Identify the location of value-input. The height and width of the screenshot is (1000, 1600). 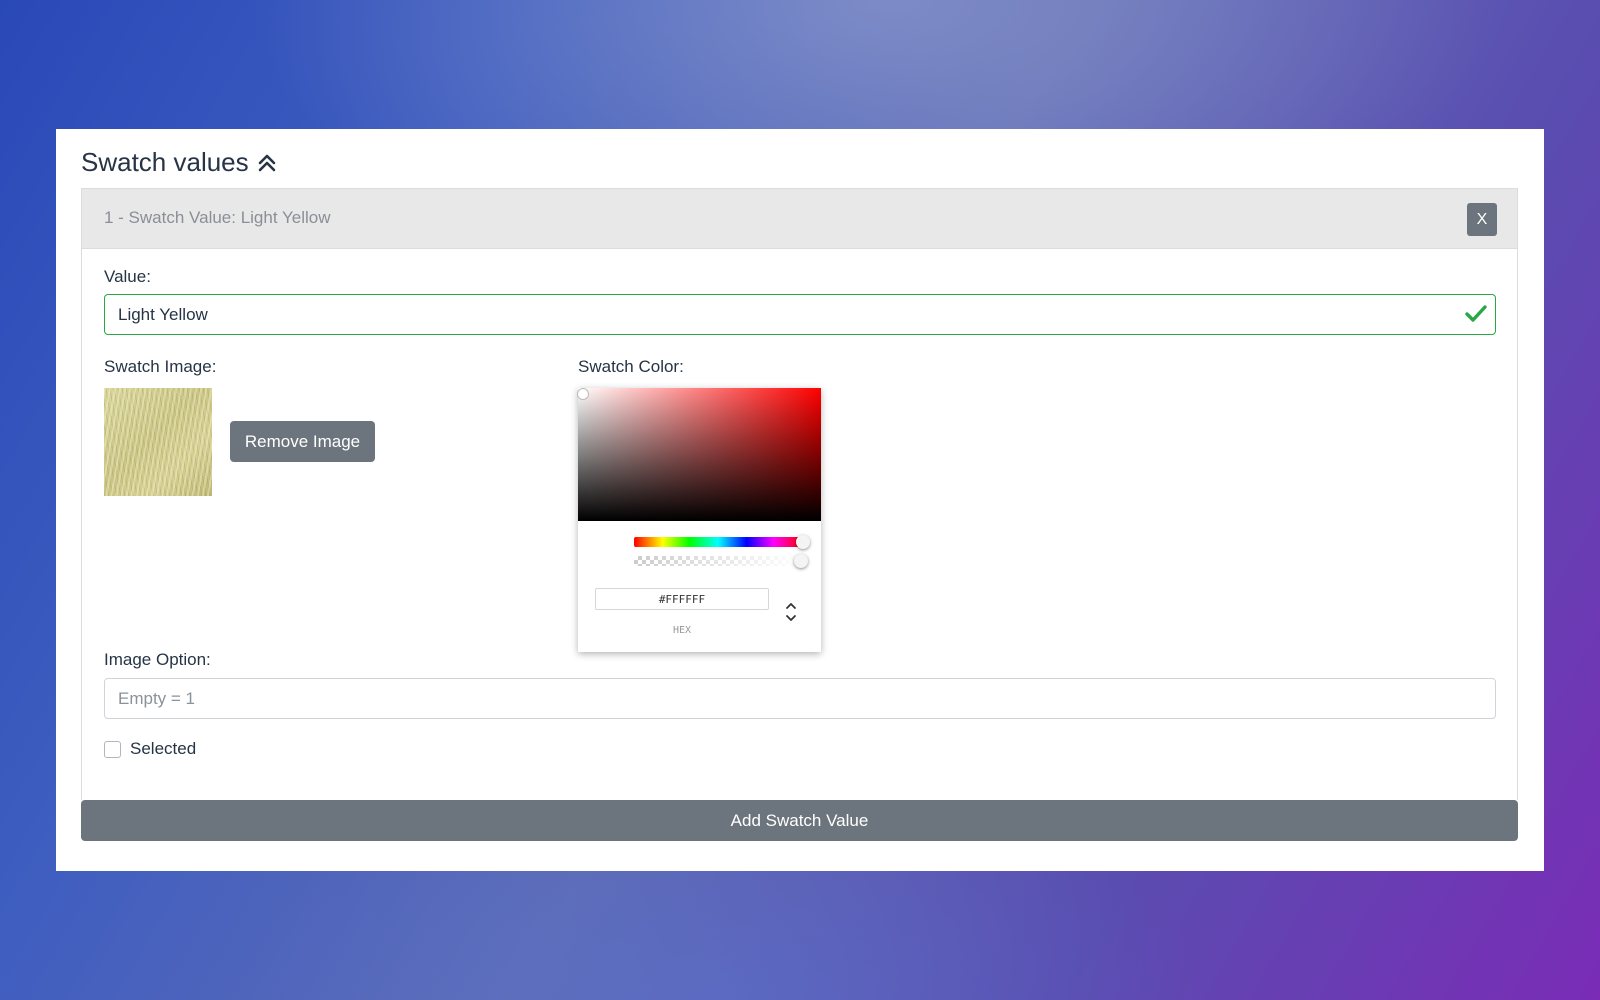
(800, 314).